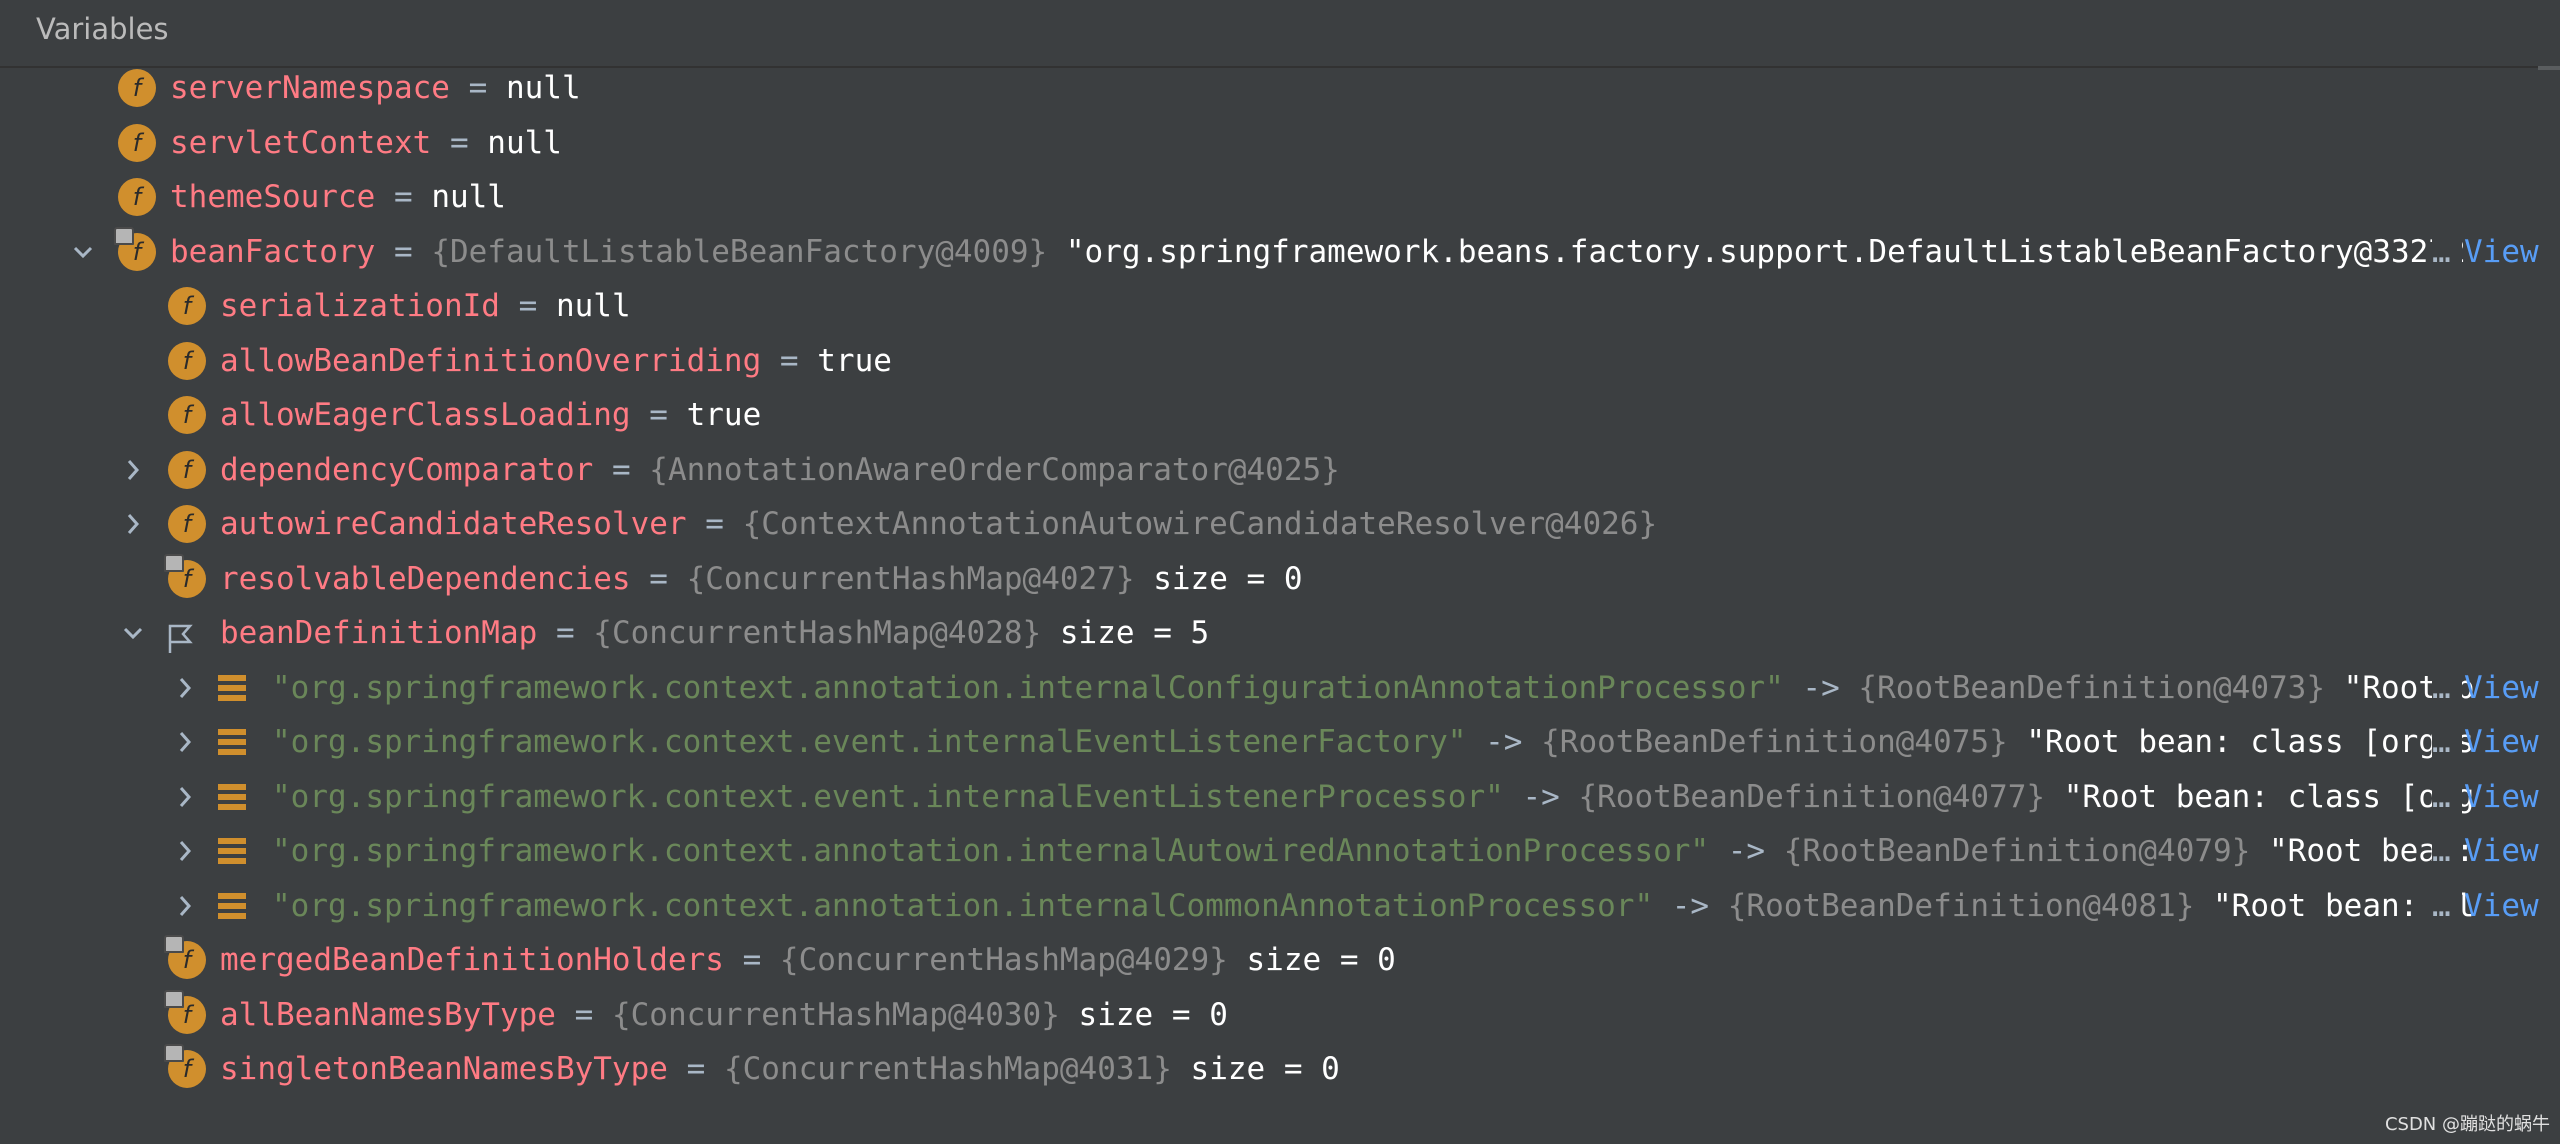  What do you see at coordinates (273, 197) in the screenshot?
I see `field-name: themeSource` at bounding box center [273, 197].